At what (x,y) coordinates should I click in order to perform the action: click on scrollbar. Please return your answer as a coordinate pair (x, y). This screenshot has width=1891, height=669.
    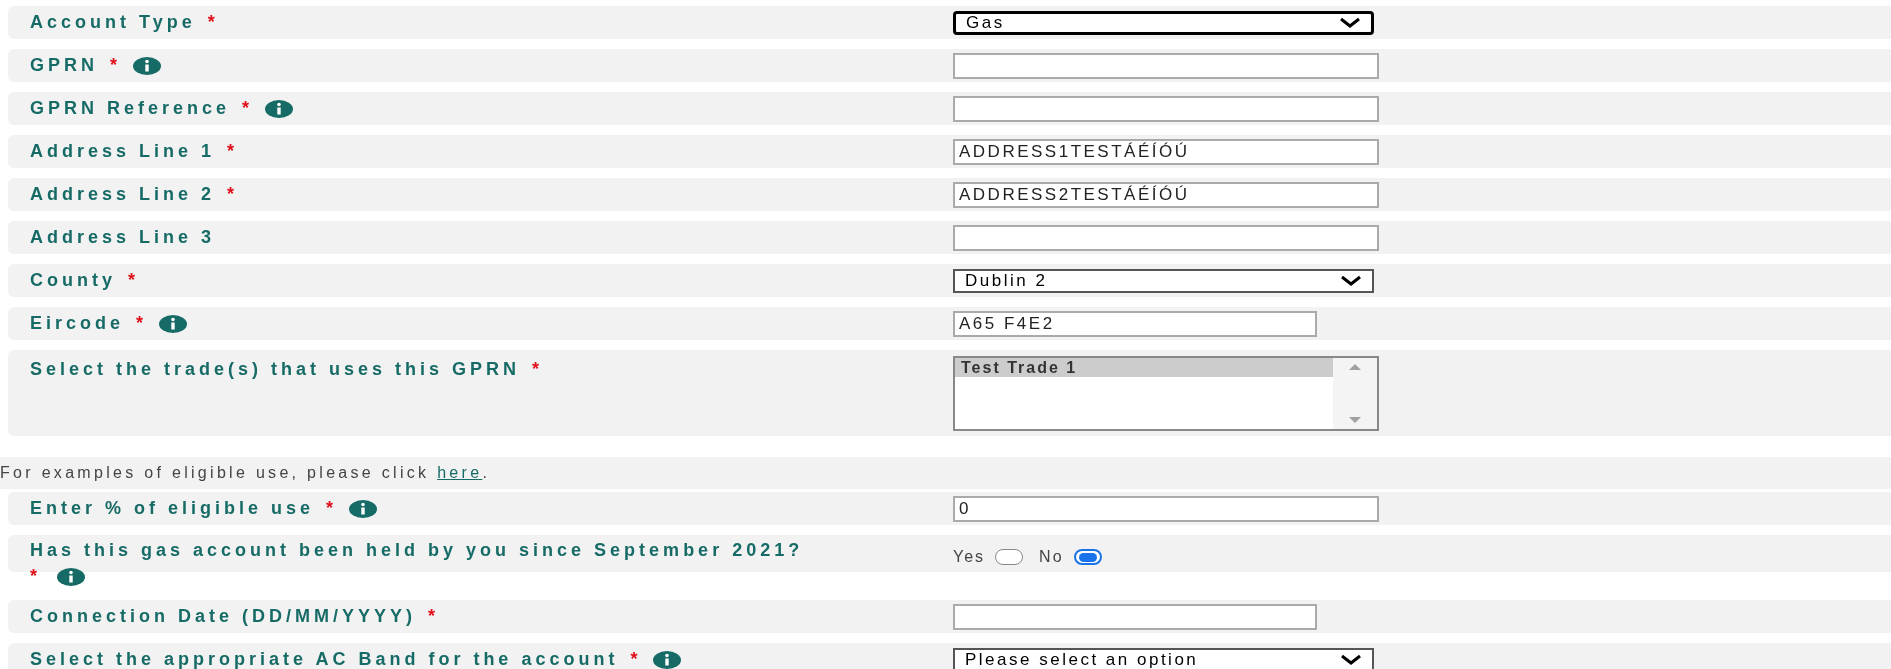
    Looking at the image, I should click on (1355, 393).